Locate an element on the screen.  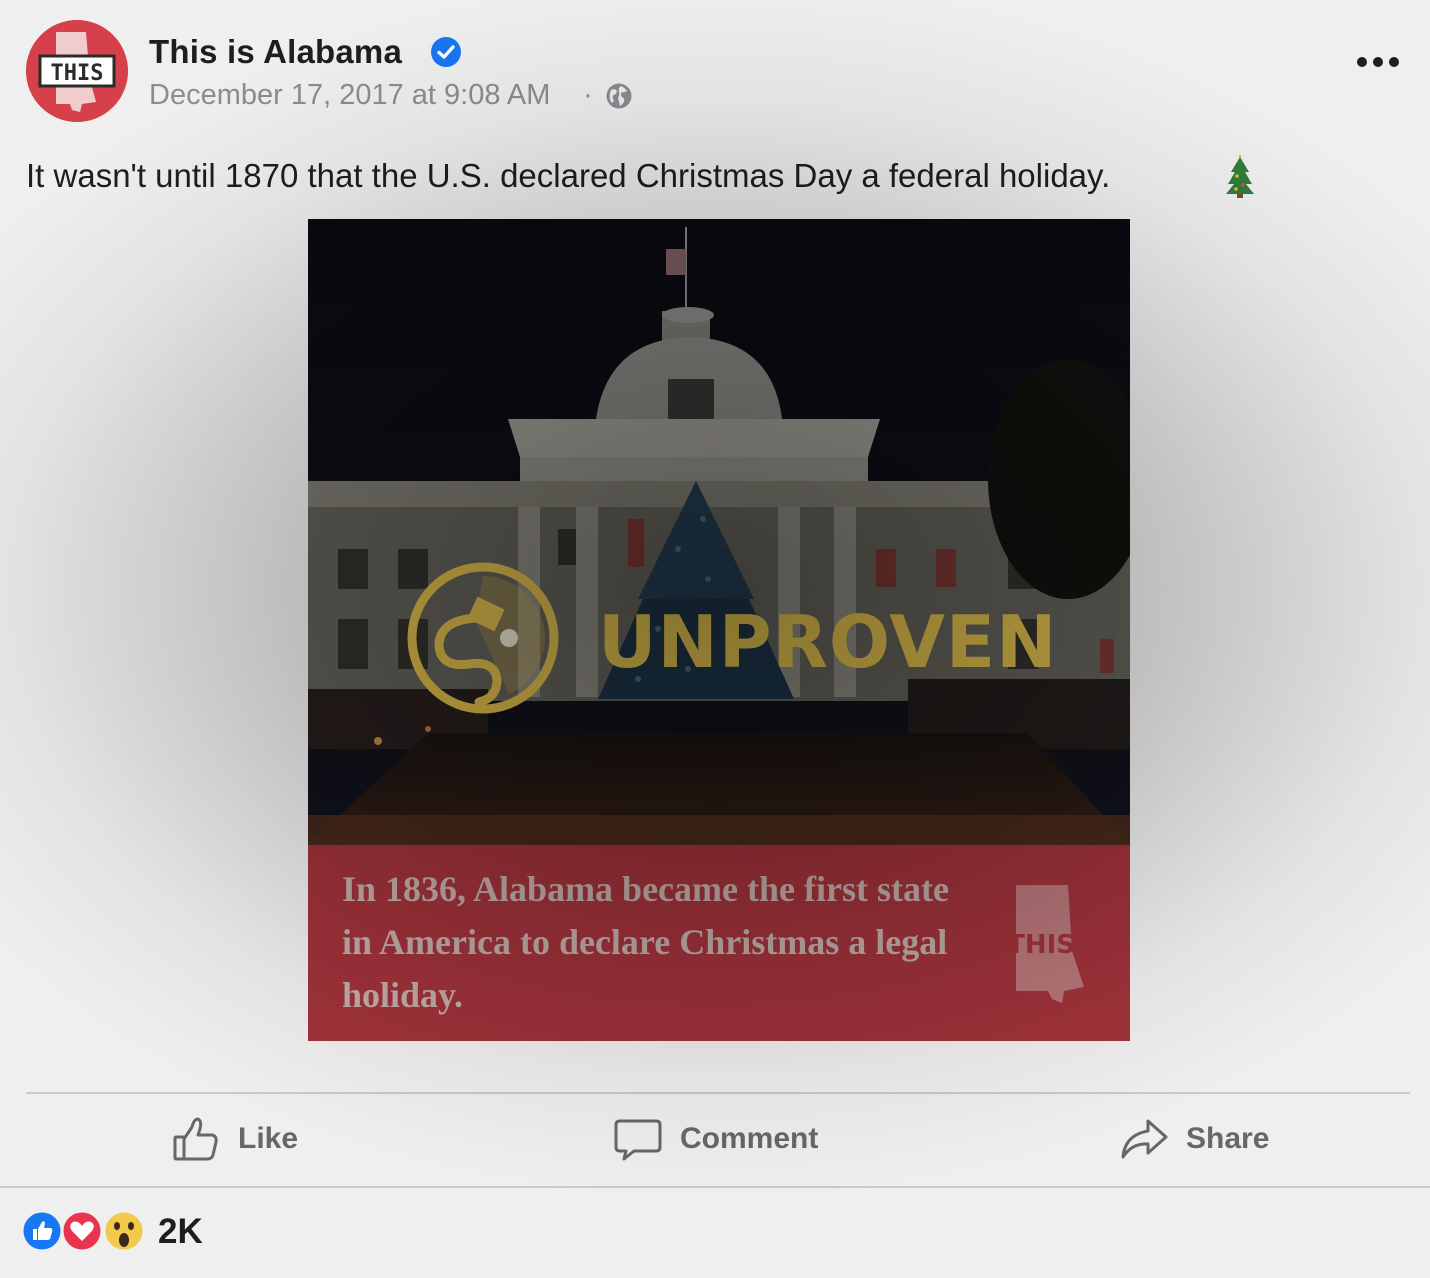
more-options-icon is located at coordinates (1378, 62).